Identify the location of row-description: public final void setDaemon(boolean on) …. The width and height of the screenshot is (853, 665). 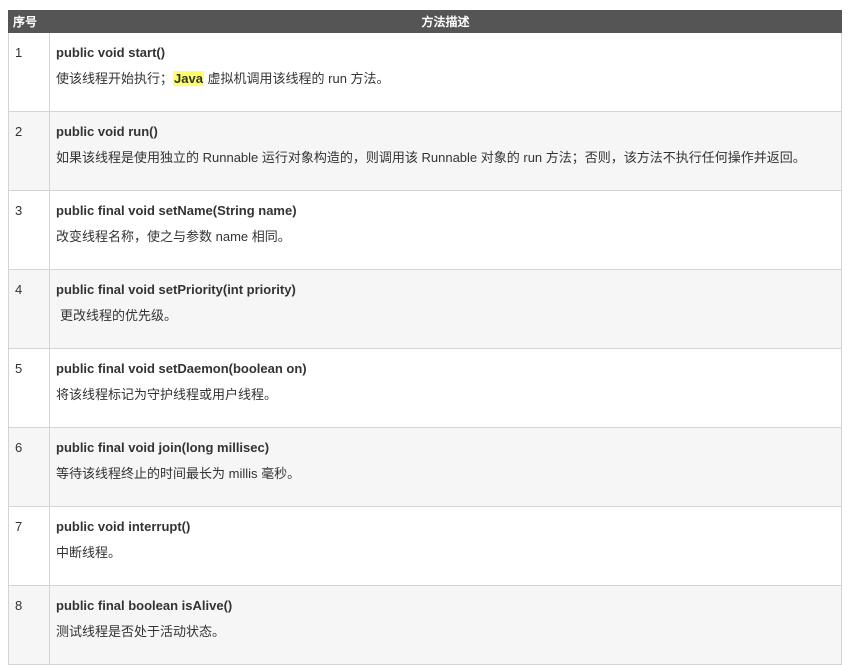
(445, 388).